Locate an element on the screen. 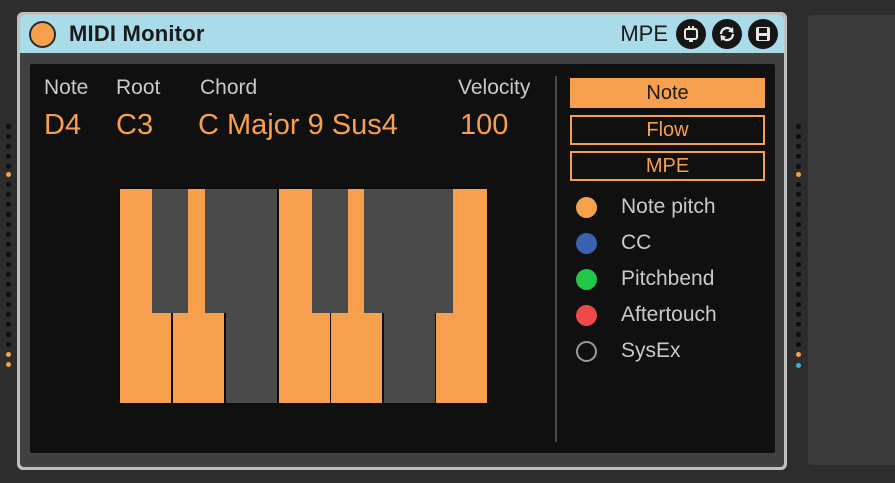 This screenshot has width=895, height=483. pitchbend-dot-icon is located at coordinates (586, 279).